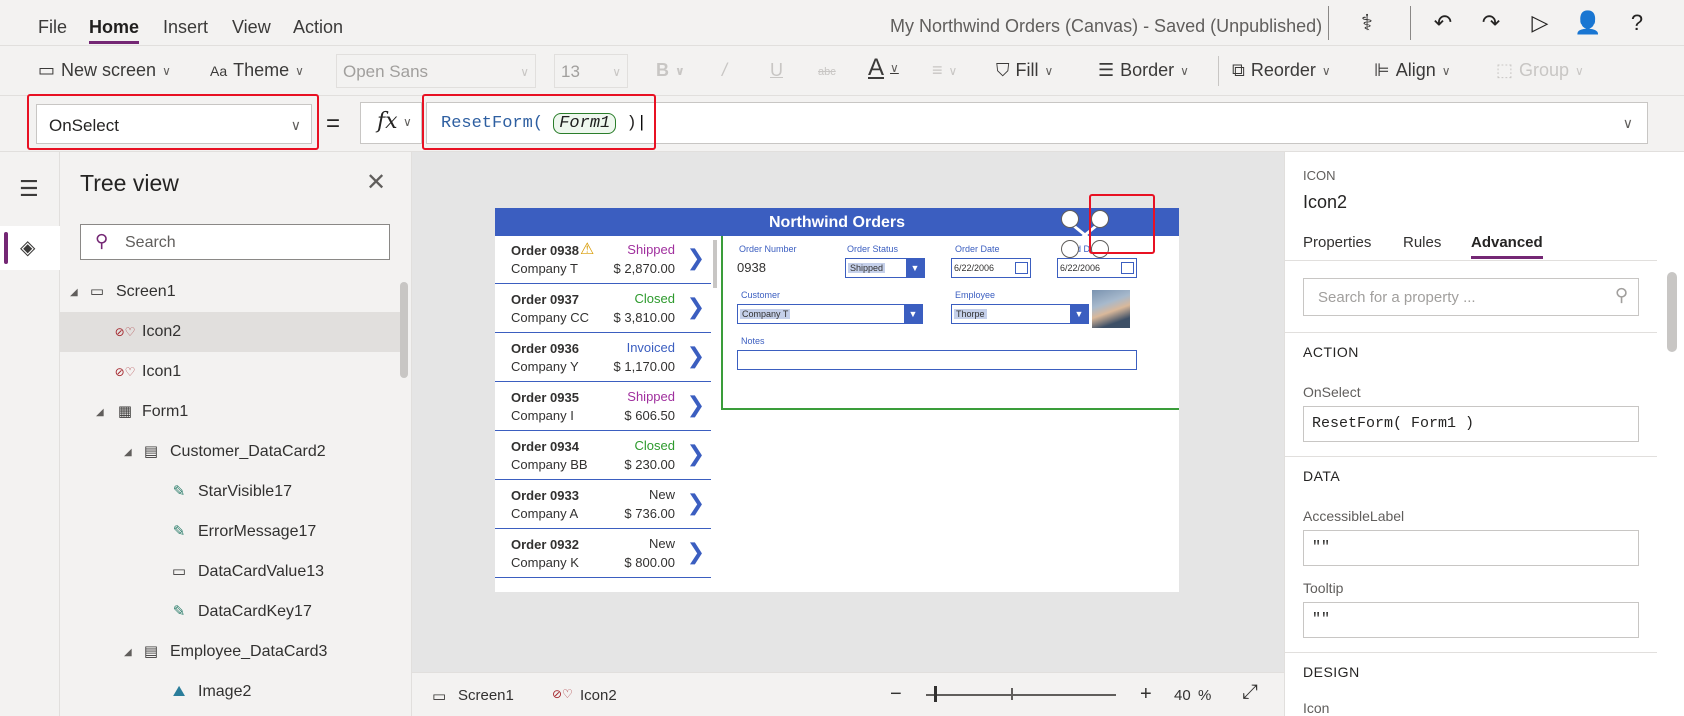  Describe the element at coordinates (391, 123) in the screenshot. I see `function-button: fx ∨` at that location.